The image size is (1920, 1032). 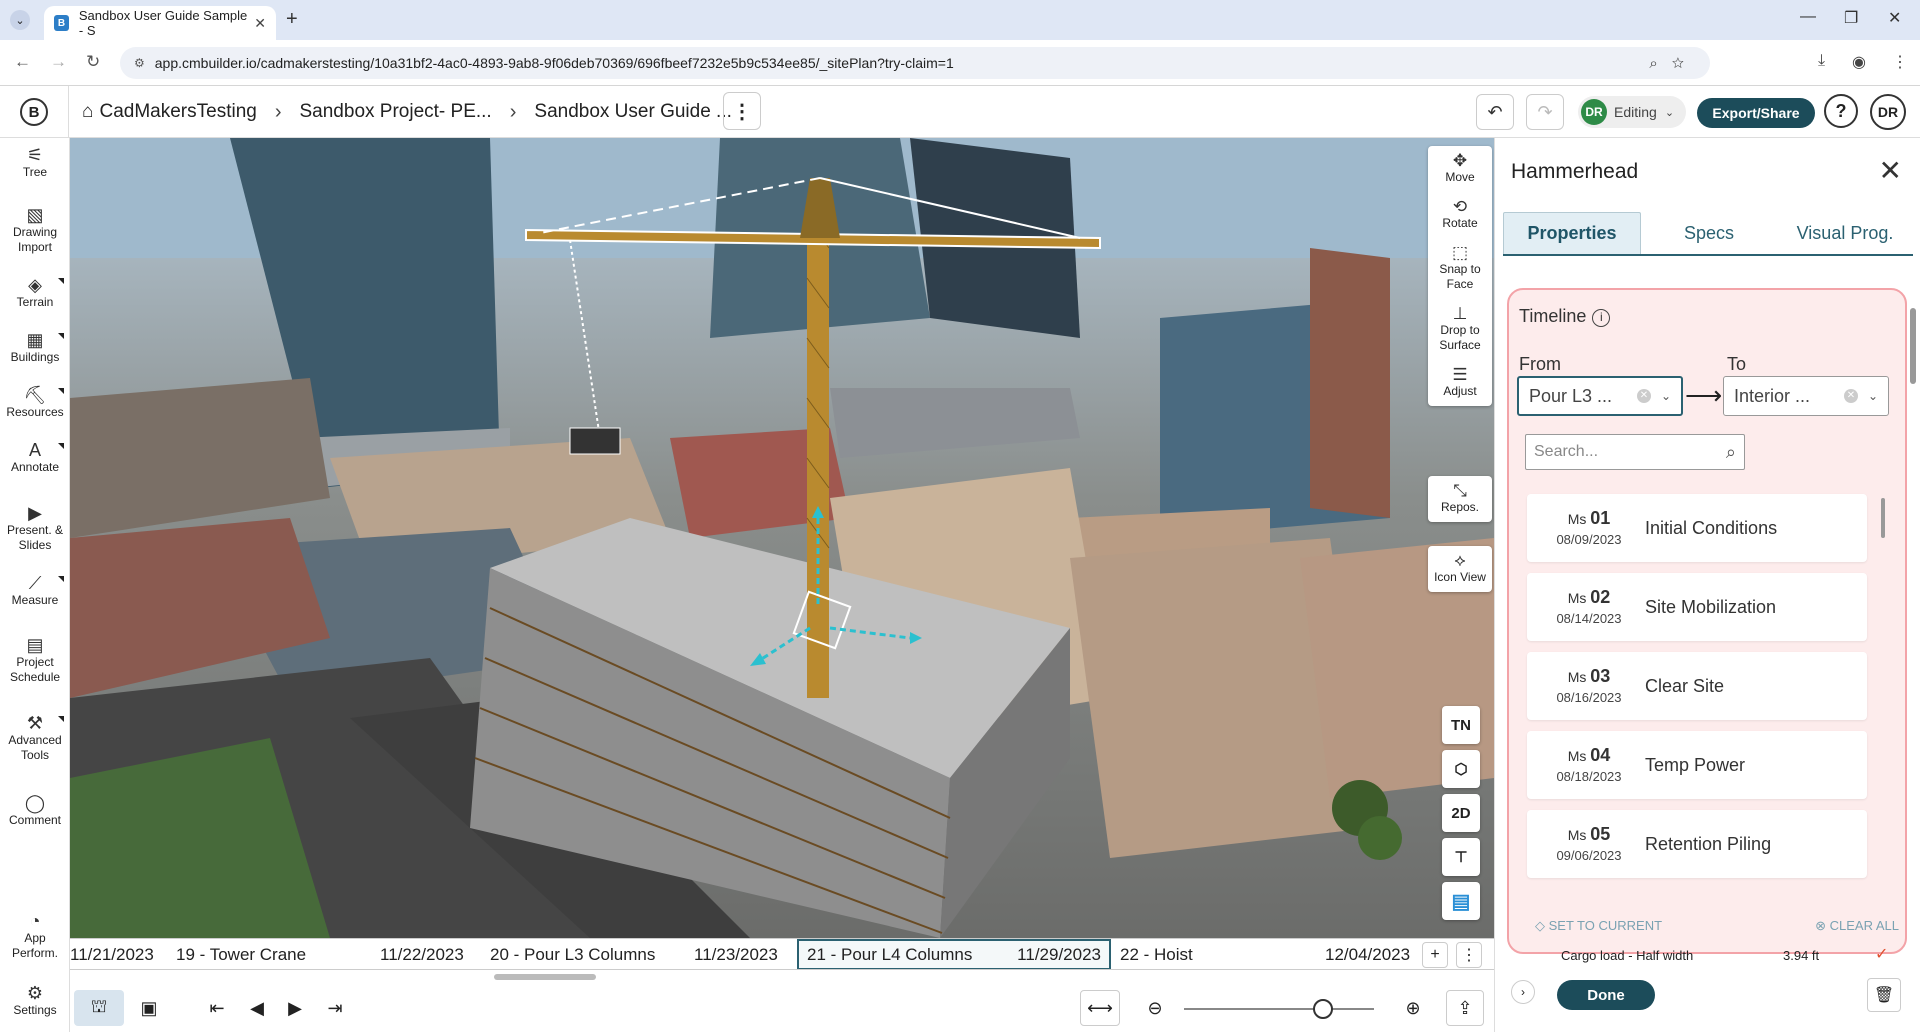 I want to click on timeline-date: 11/23/2023, so click(x=736, y=954).